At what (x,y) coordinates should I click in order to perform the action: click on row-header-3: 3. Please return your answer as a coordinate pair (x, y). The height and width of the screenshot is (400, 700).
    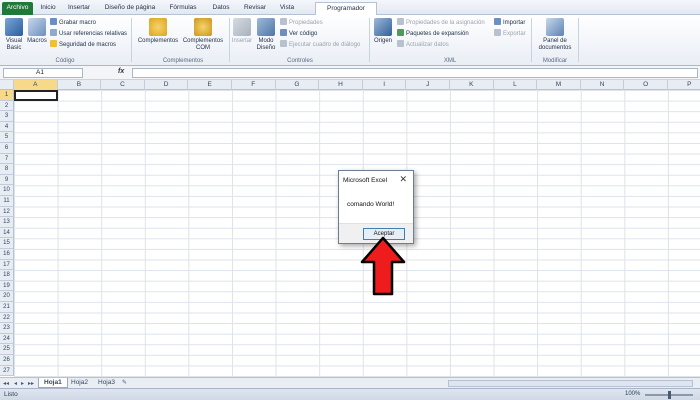
    Looking at the image, I should click on (7, 116).